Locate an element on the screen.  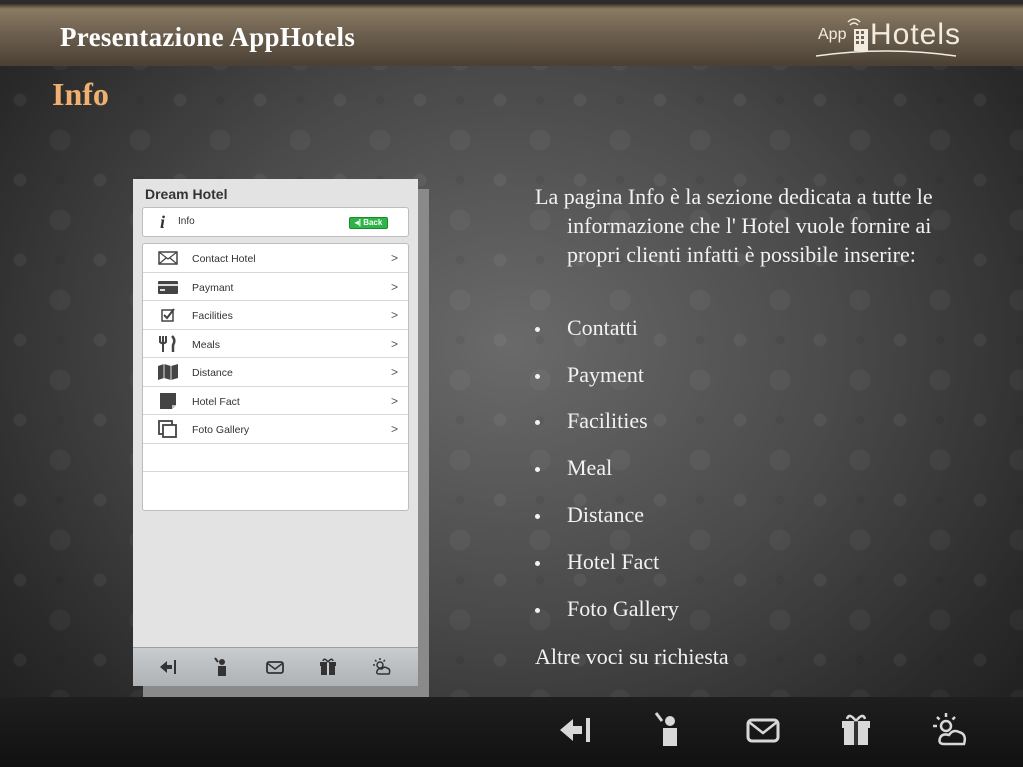
menu-item-label: Foto Gallery is located at coordinates (221, 430).